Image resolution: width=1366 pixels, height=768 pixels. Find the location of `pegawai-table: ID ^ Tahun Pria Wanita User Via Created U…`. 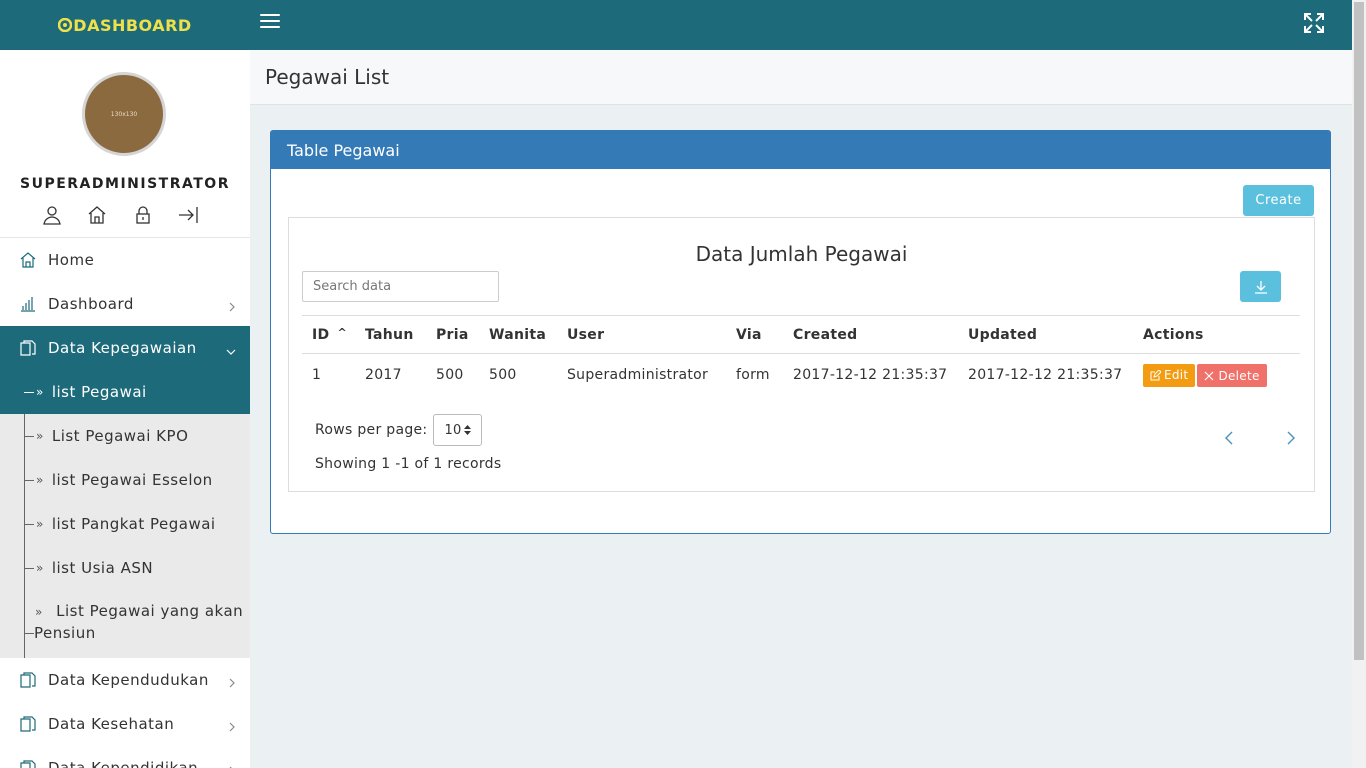

pegawai-table: ID ^ Tahun Pria Wanita User Via Created U… is located at coordinates (801, 356).